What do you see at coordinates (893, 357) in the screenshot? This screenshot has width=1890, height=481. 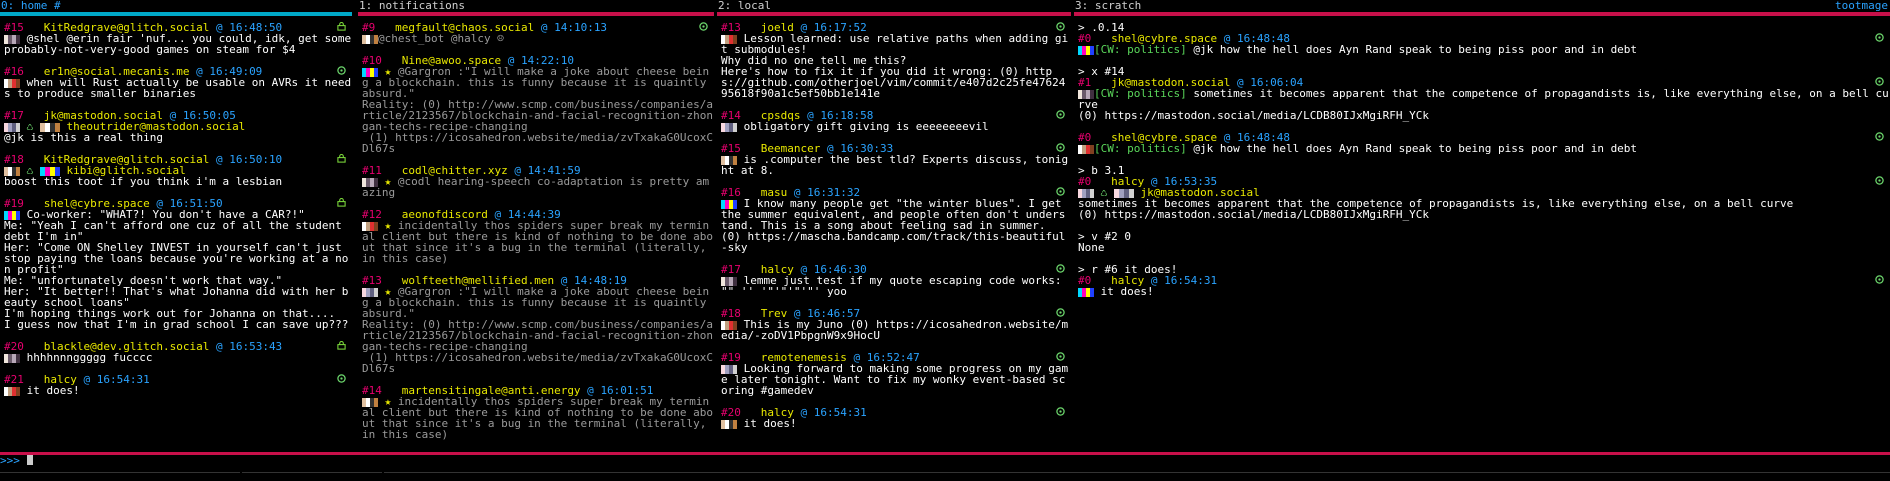 I see `post-timestamp: 16:52:47` at bounding box center [893, 357].